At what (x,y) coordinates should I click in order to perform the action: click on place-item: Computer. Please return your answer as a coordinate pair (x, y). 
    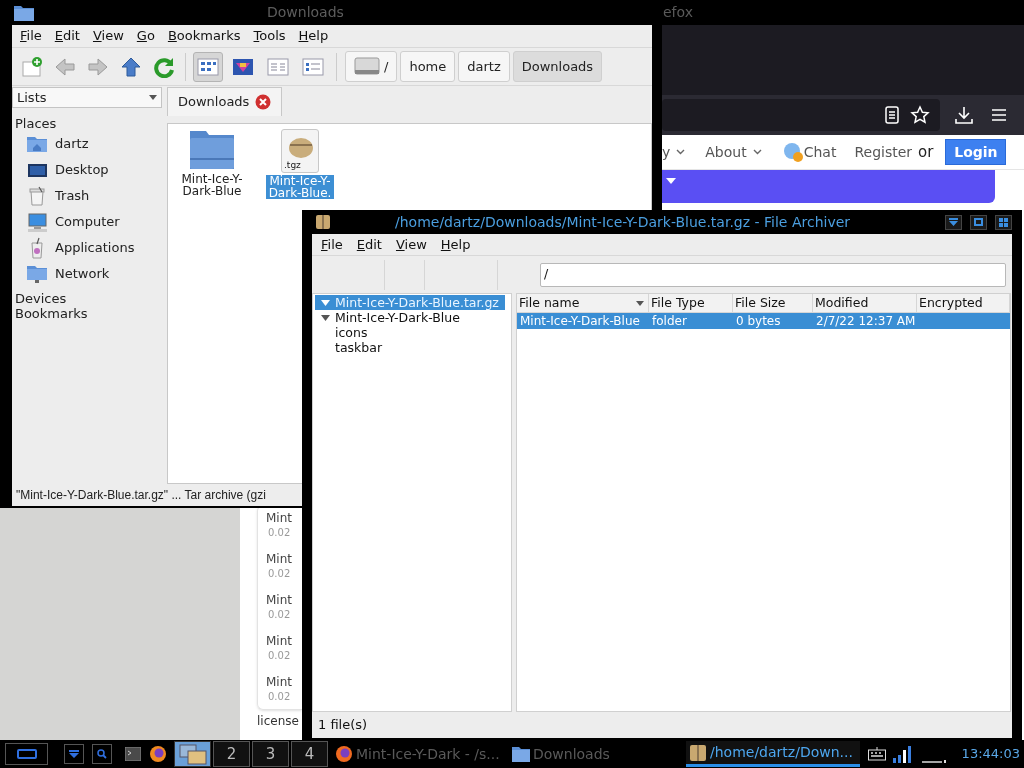
    Looking at the image, I should click on (87, 222).